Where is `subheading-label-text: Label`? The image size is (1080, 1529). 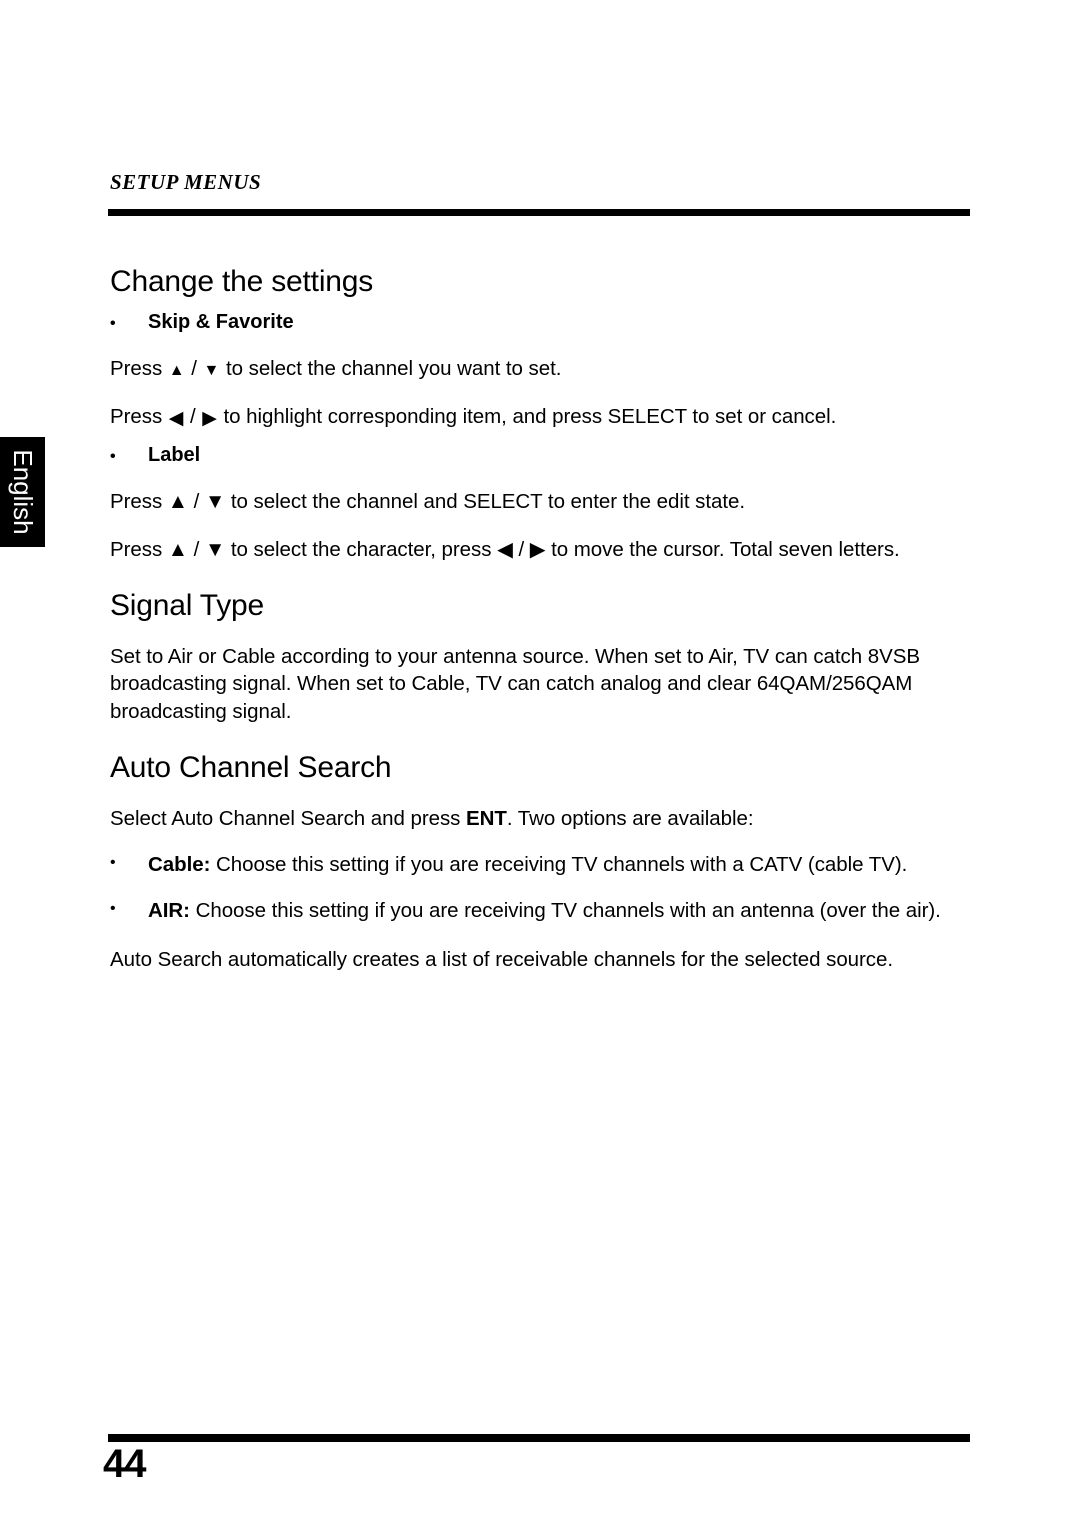
subheading-label-text: Label is located at coordinates (174, 454).